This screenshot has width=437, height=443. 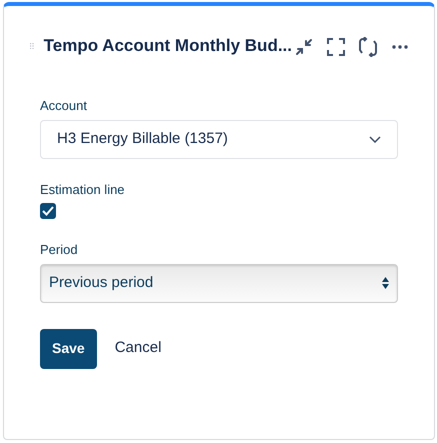 What do you see at coordinates (48, 211) in the screenshot?
I see `checkbox` at bounding box center [48, 211].